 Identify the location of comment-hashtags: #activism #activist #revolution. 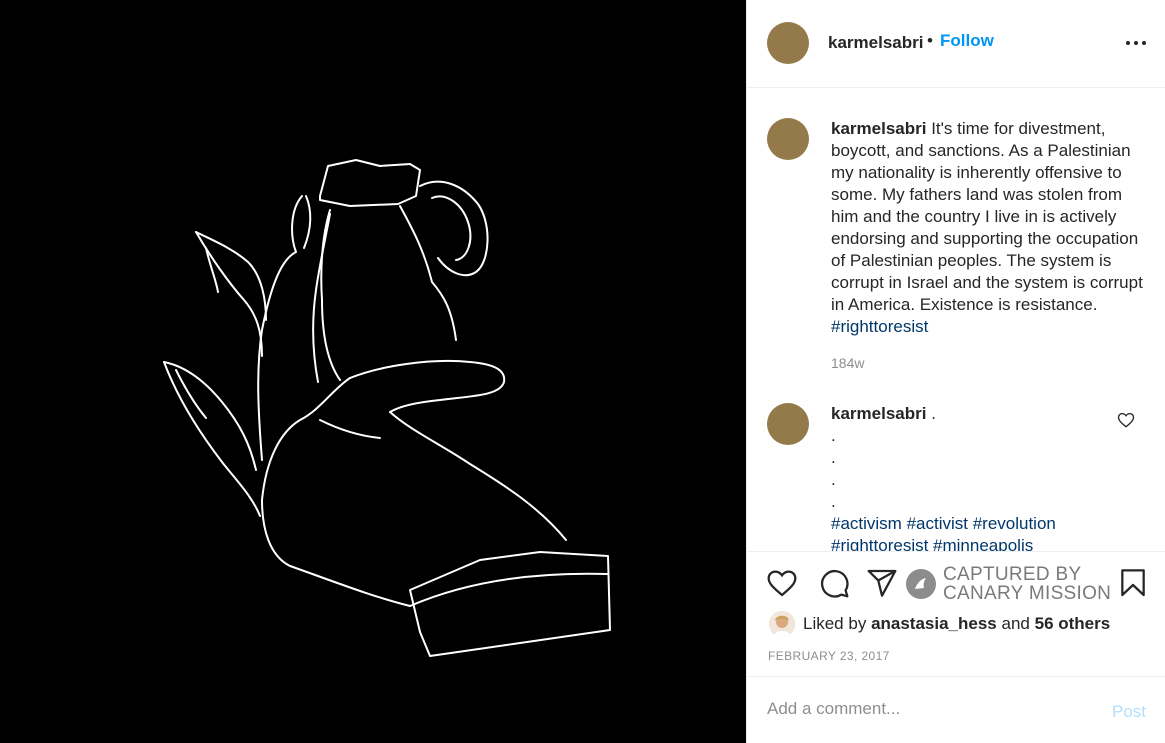
(987, 524).